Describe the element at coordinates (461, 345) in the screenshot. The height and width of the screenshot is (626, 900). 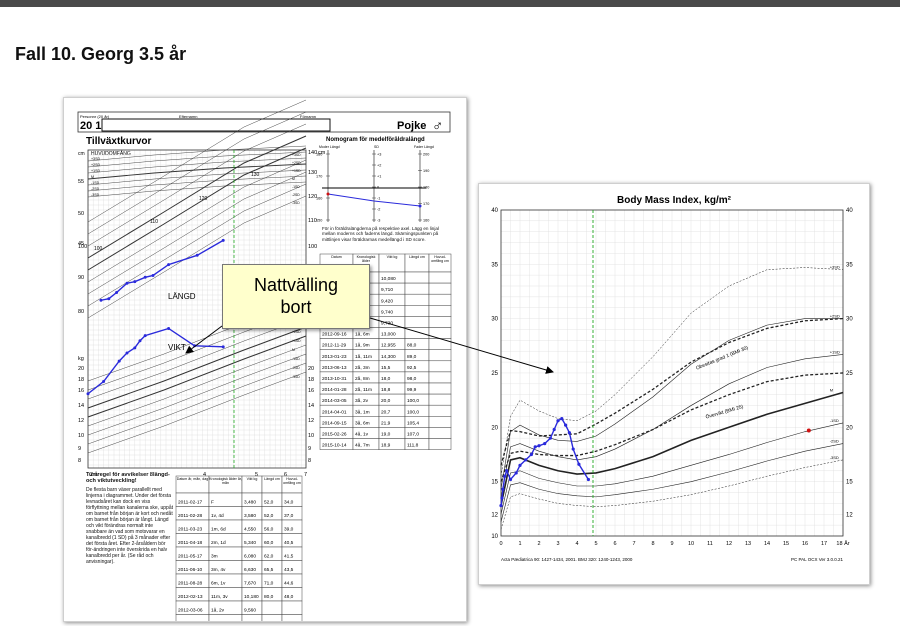
I see `arrow-to-bmi-peak` at that location.